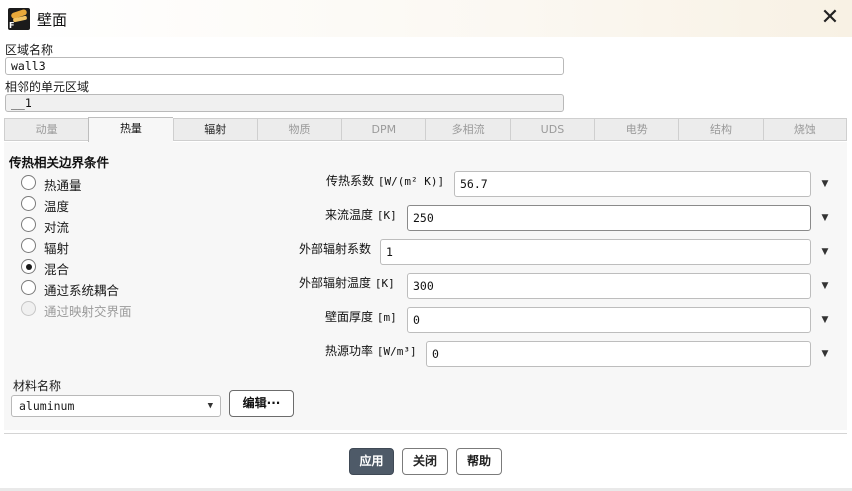  Describe the element at coordinates (825, 286) in the screenshot. I see `ext-rad-temp-dropdown-icon: ▼` at that location.